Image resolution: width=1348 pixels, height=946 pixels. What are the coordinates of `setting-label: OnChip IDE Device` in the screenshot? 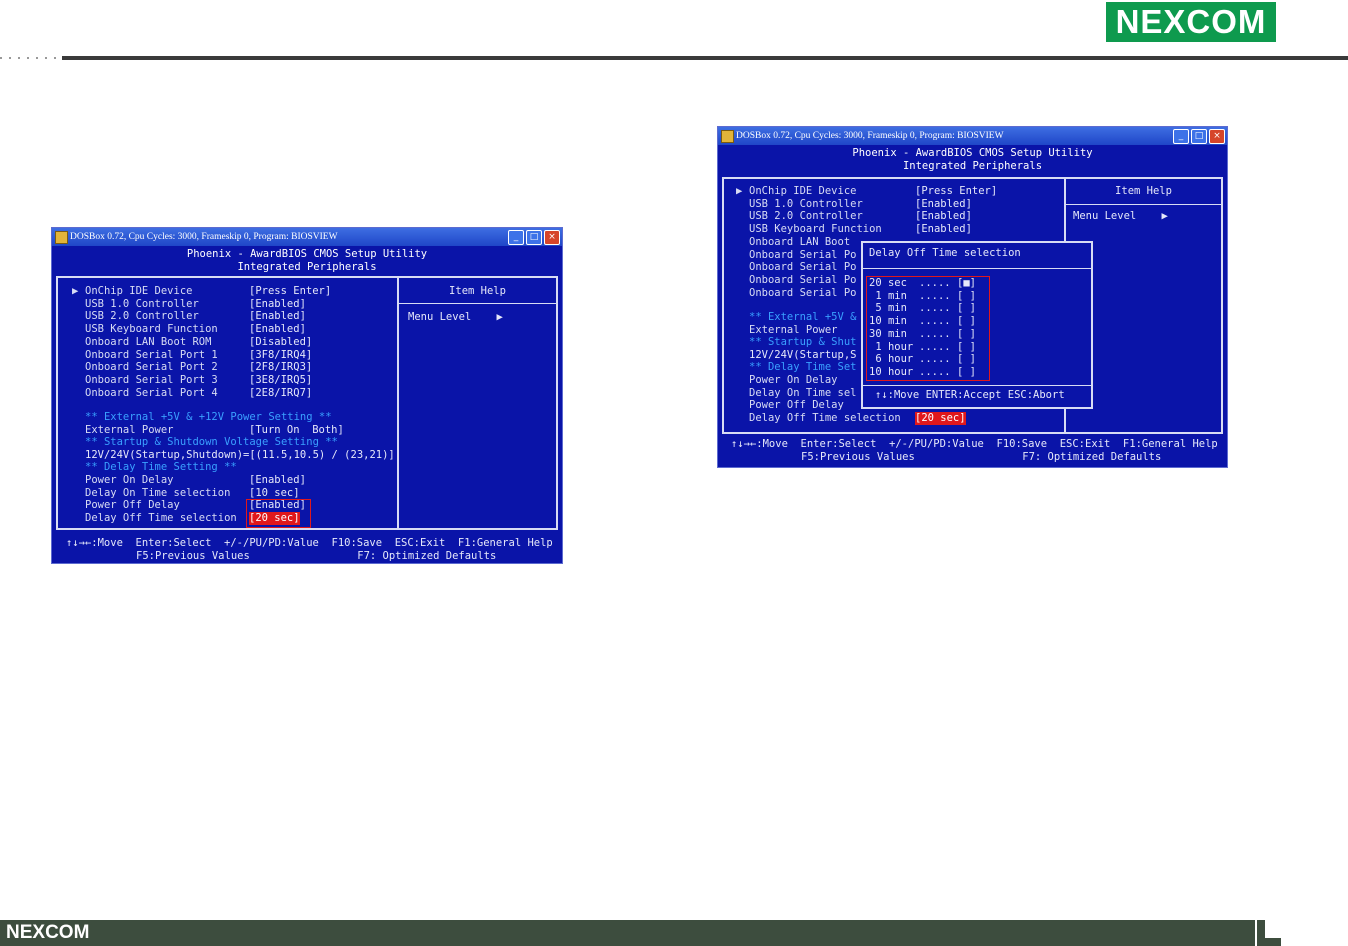 It's located at (139, 291).